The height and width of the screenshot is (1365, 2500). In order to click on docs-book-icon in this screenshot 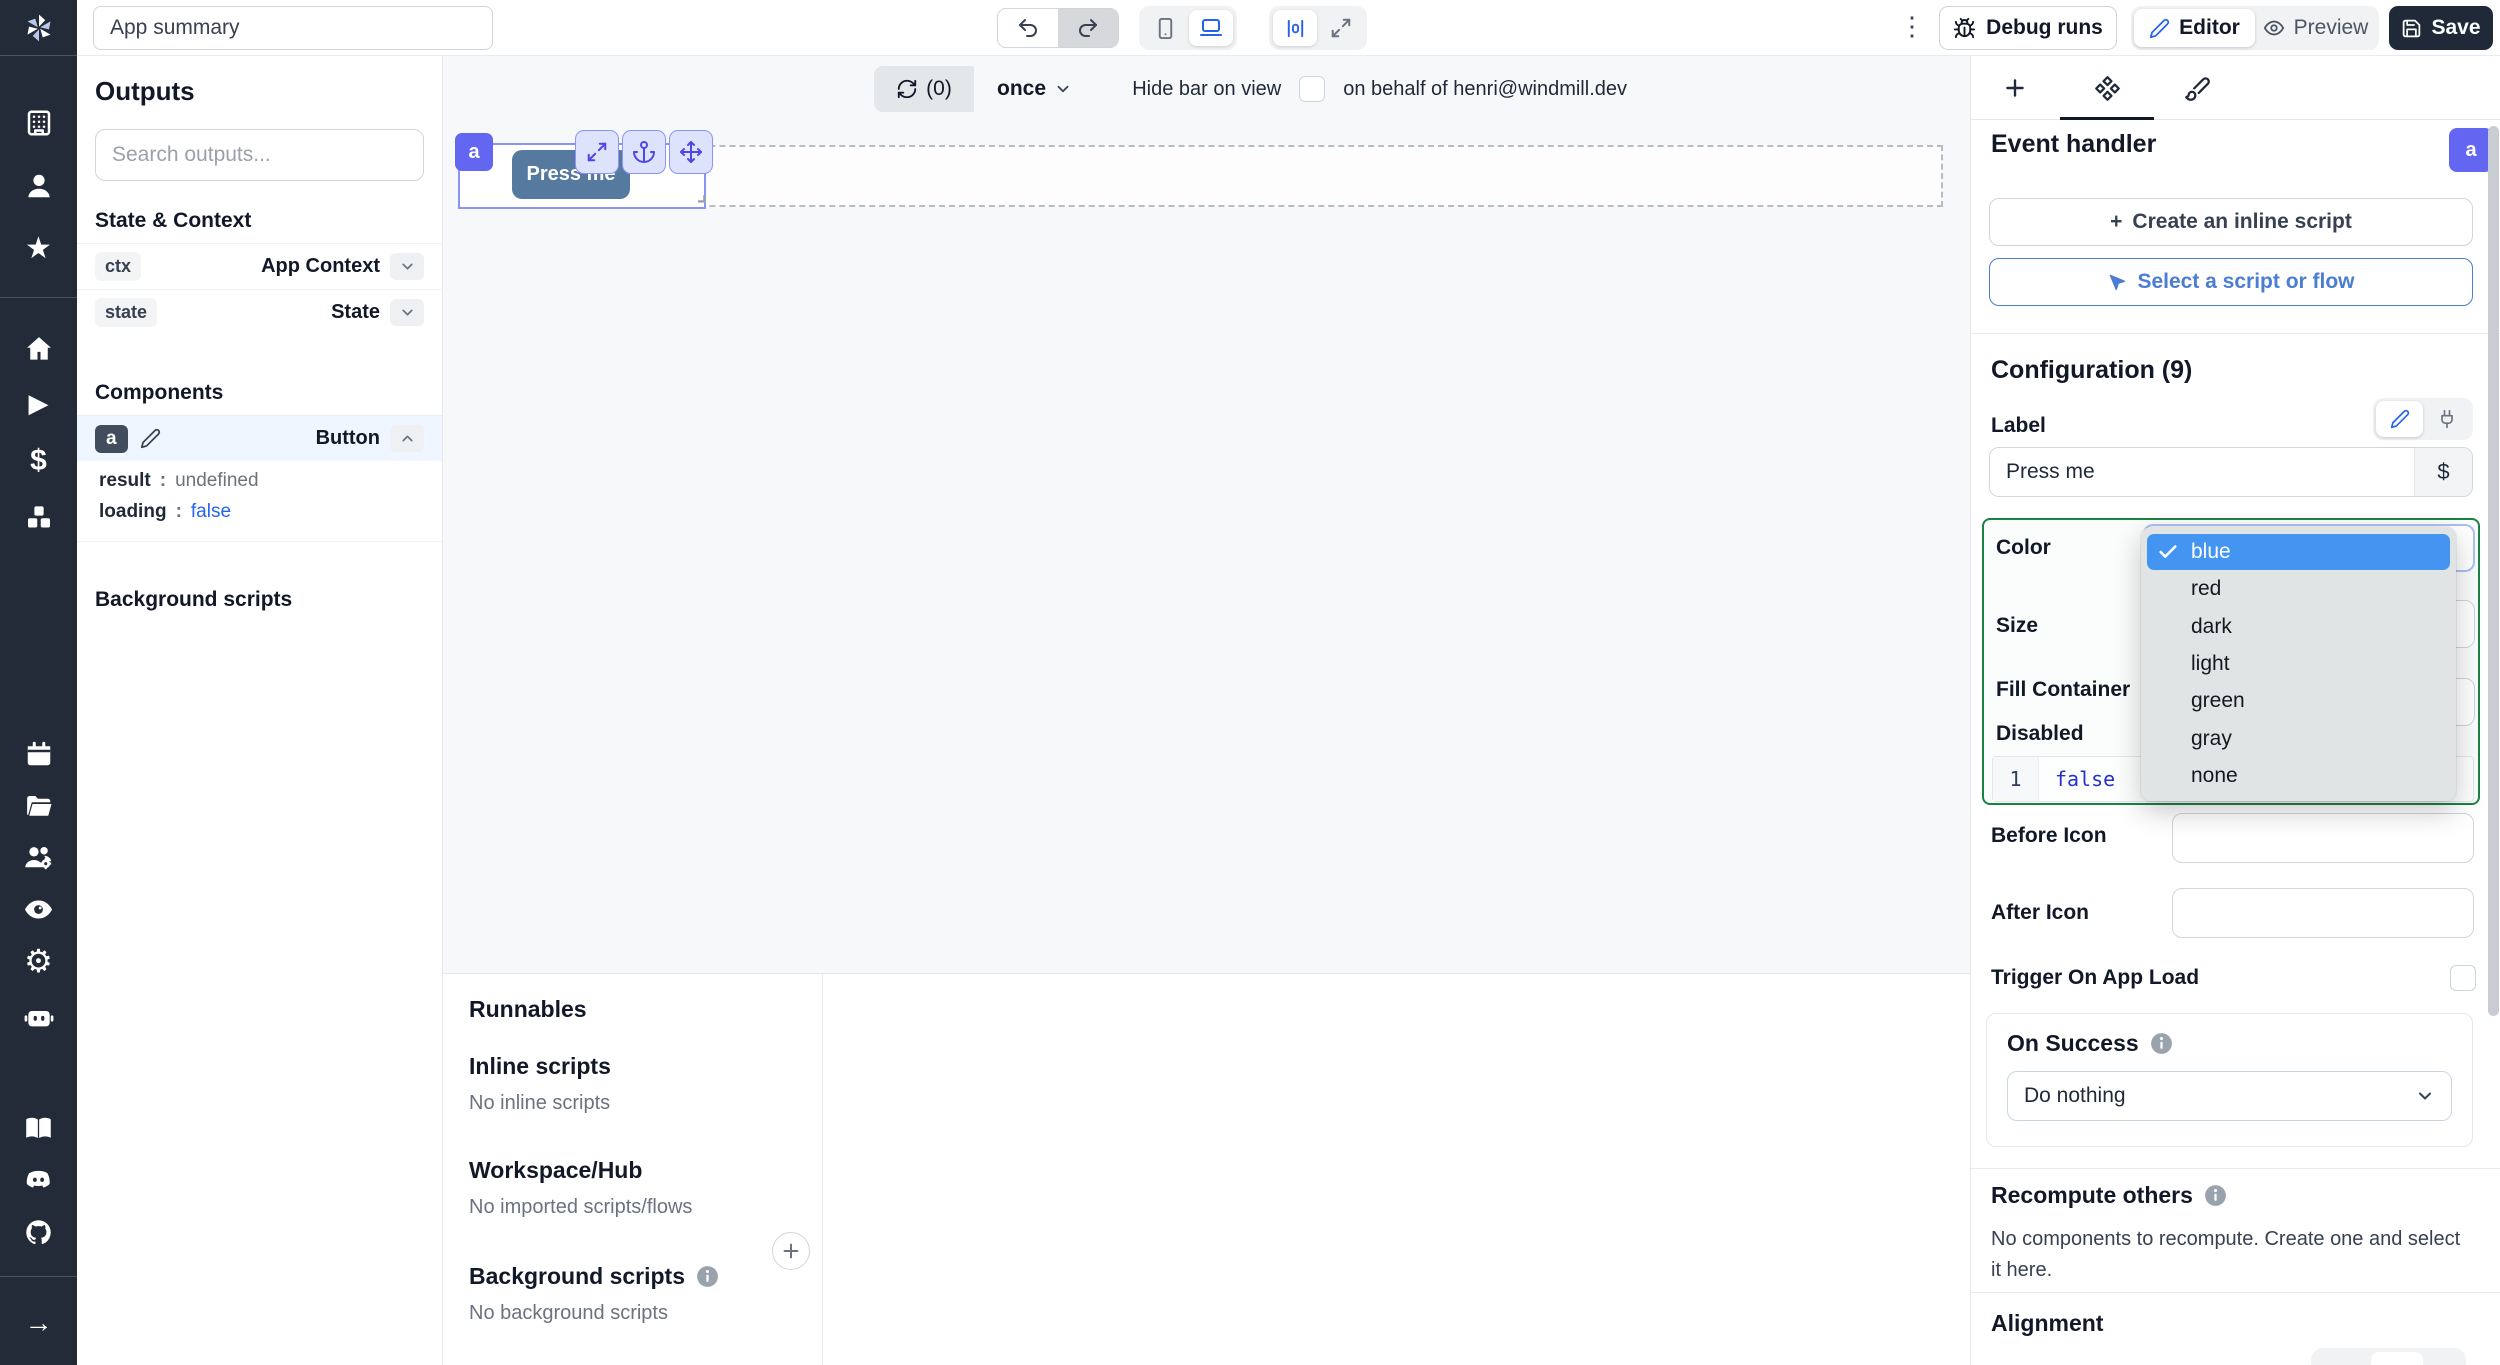, I will do `click(38, 1128)`.